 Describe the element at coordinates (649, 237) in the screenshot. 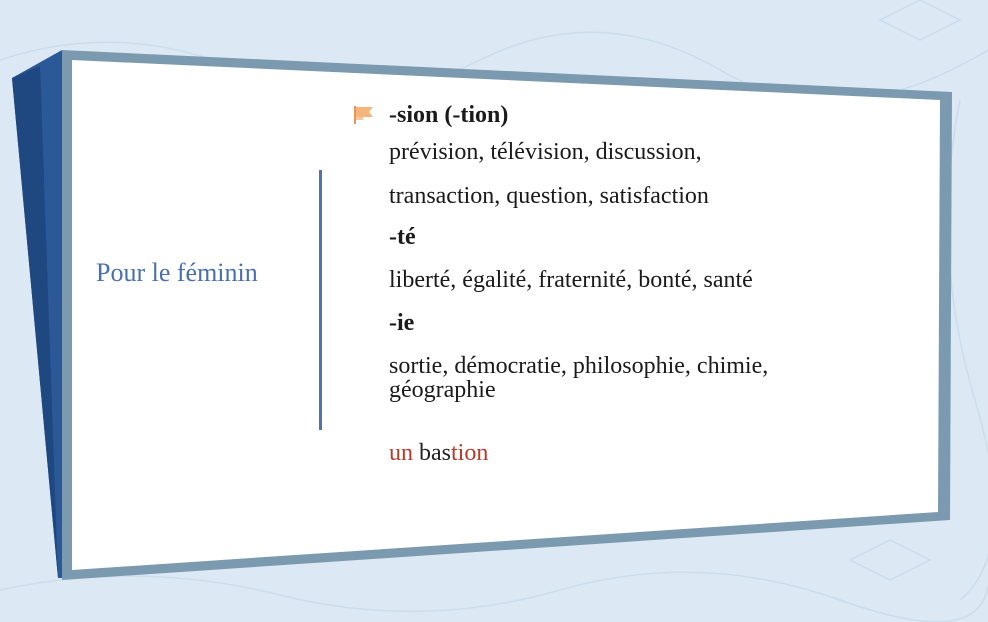

I see `suffix-heading-te: -té` at that location.